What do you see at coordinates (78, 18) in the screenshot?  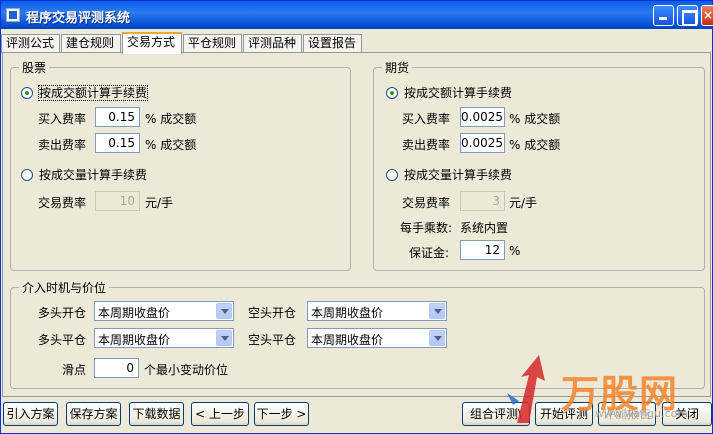 I see `window-title: 程序交易评测系统` at bounding box center [78, 18].